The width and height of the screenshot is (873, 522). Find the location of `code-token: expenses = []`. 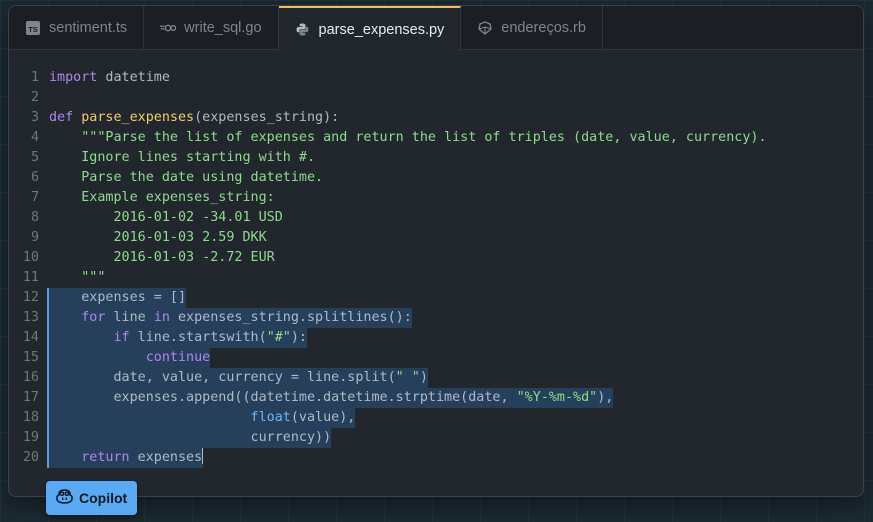

code-token: expenses = [] is located at coordinates (118, 297).